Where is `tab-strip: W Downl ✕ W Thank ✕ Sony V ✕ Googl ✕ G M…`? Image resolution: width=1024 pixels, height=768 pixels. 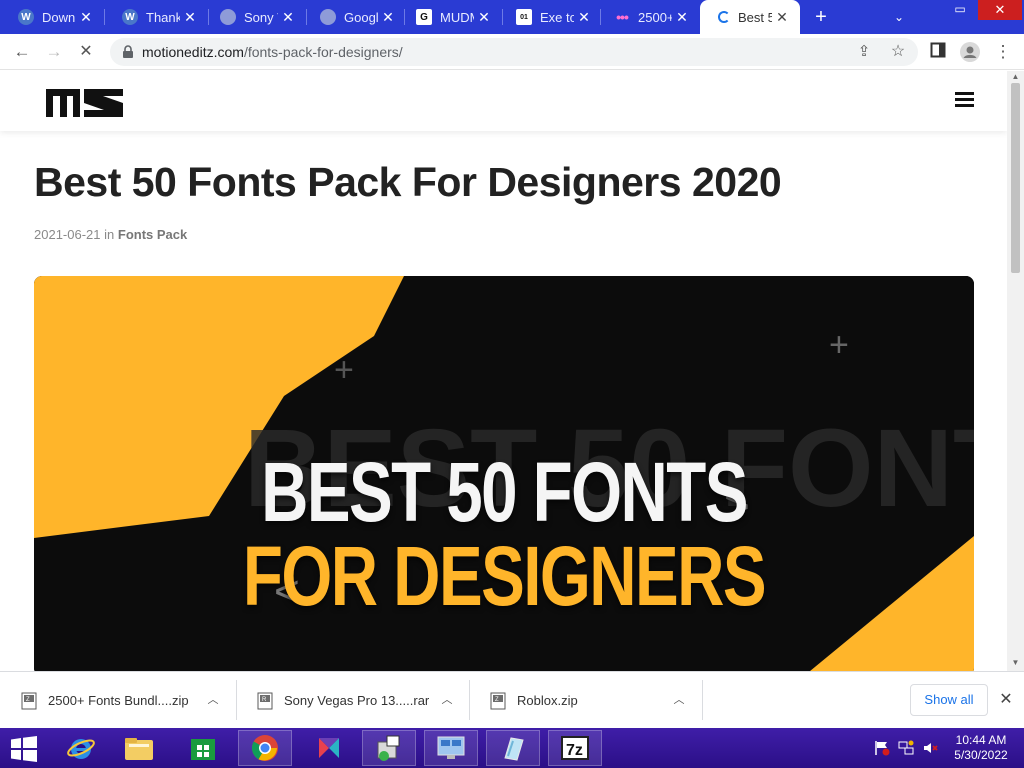 tab-strip: W Downl ✕ W Thank ✕ Sony V ✕ Googl ✕ G M… is located at coordinates (512, 17).